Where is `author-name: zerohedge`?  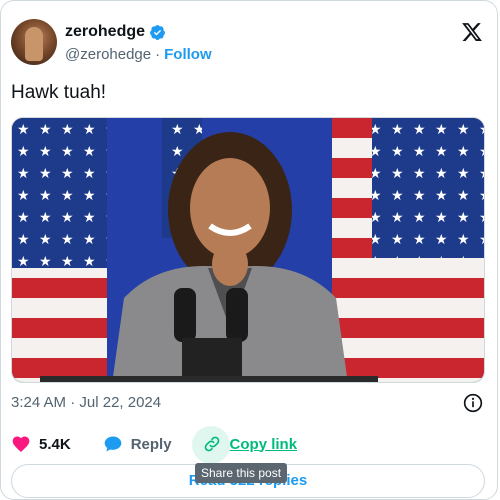
author-name: zerohedge is located at coordinates (105, 32).